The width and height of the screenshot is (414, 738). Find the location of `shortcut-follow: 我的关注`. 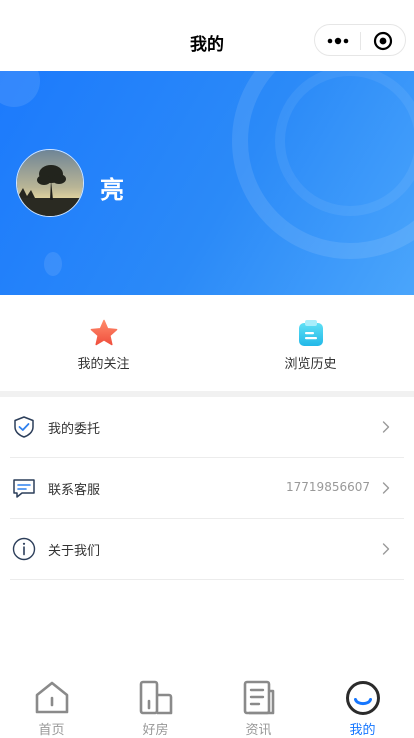

shortcut-follow: 我的关注 is located at coordinates (103, 343).